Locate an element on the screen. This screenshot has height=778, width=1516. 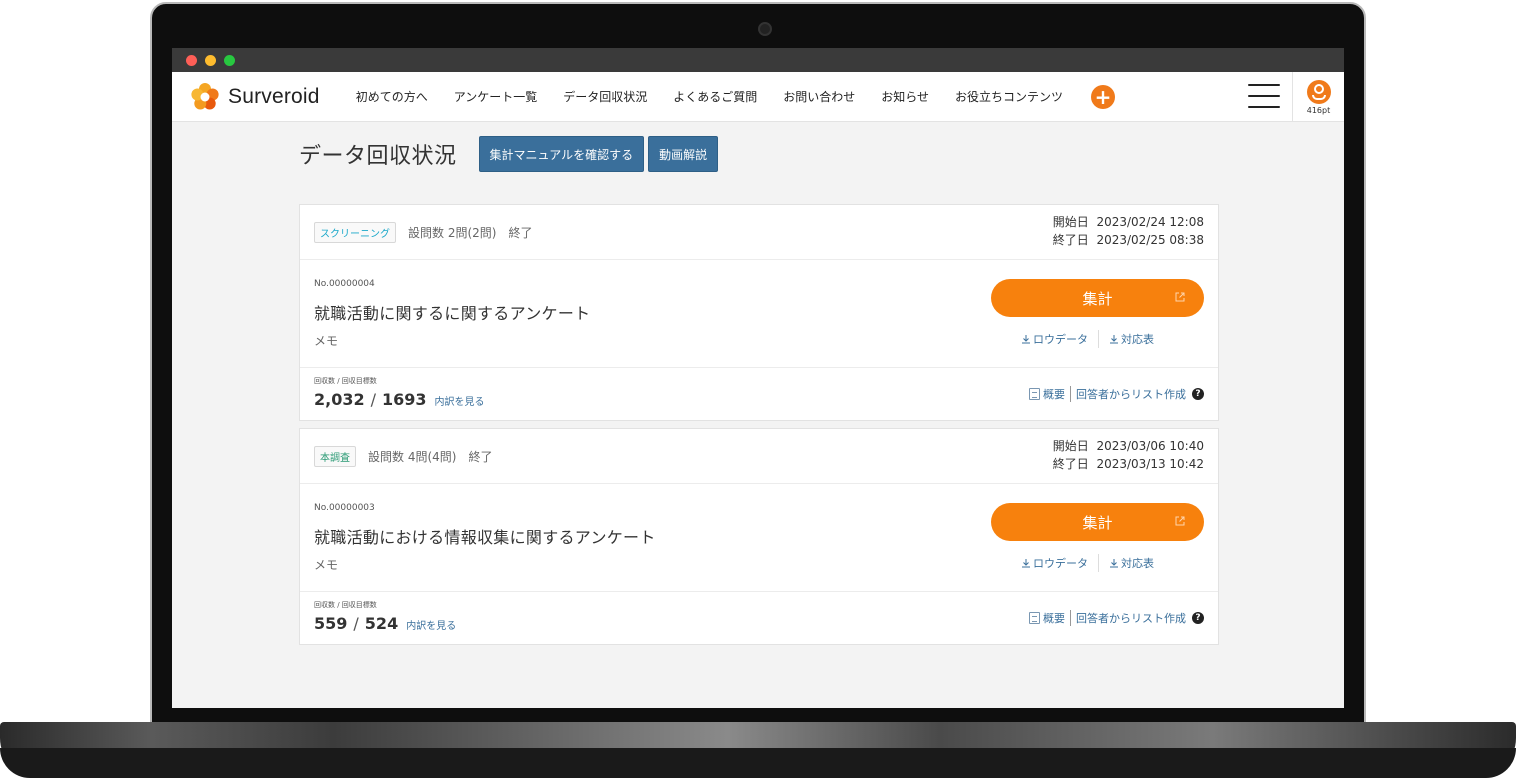
raw-data-label: ロウデータ is located at coordinates (1060, 339).